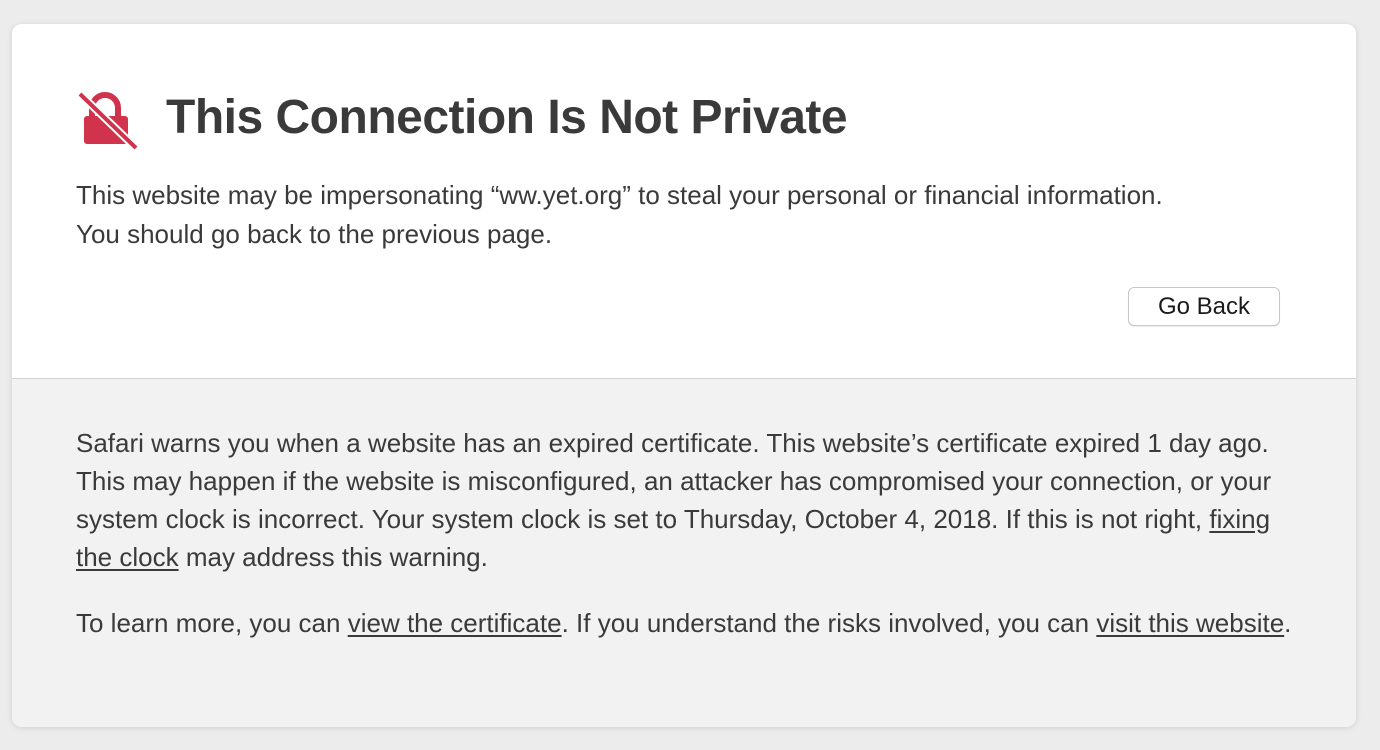  Describe the element at coordinates (1190, 623) in the screenshot. I see `visit-website-link: visit this website` at that location.